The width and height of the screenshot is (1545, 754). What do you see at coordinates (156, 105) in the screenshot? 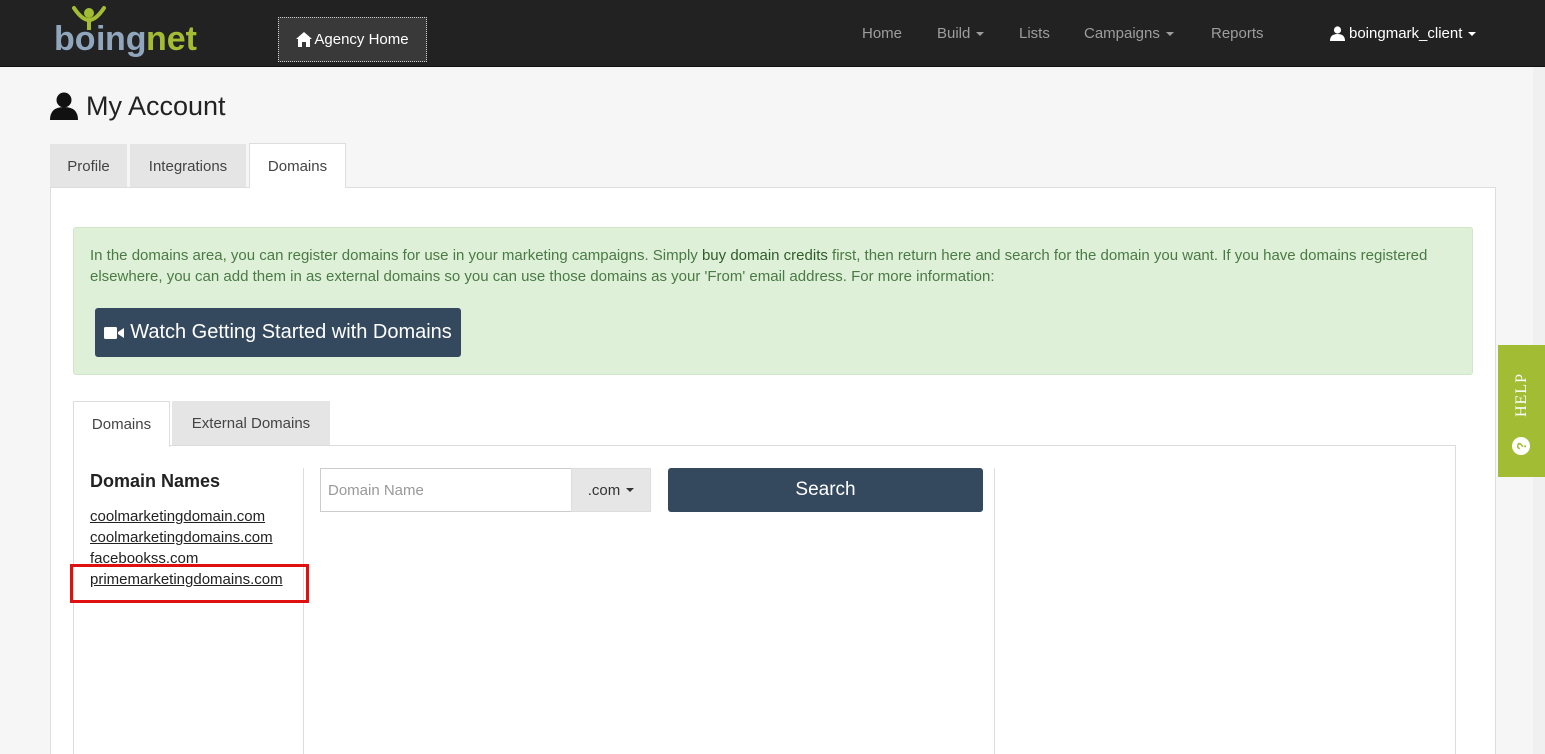
I see `page-title-text: My Account` at bounding box center [156, 105].